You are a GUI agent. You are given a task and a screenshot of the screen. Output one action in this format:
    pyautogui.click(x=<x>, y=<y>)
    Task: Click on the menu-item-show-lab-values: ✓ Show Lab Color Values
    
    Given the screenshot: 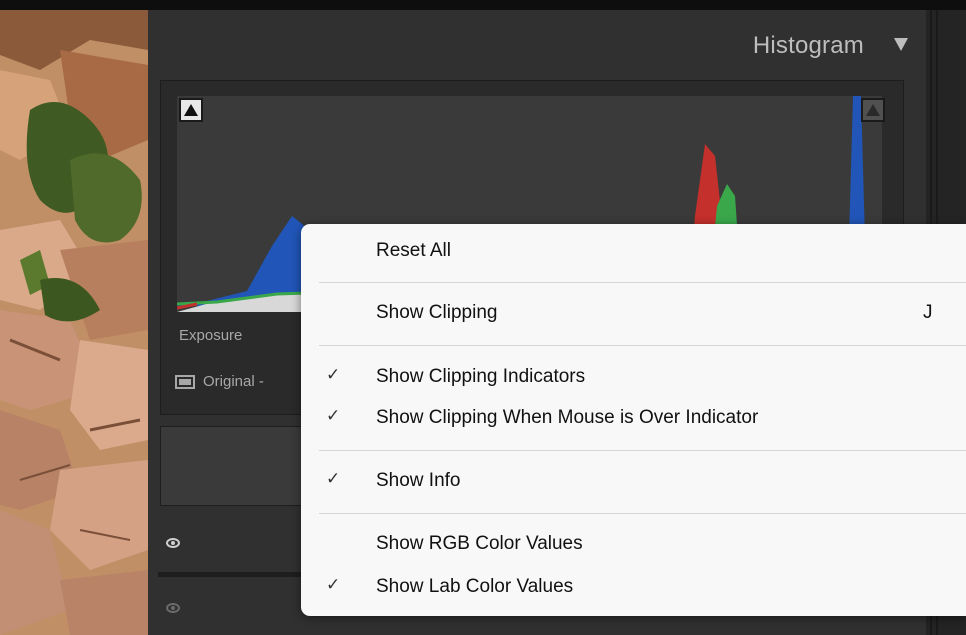 What is the action you would take?
    pyautogui.click(x=633, y=588)
    